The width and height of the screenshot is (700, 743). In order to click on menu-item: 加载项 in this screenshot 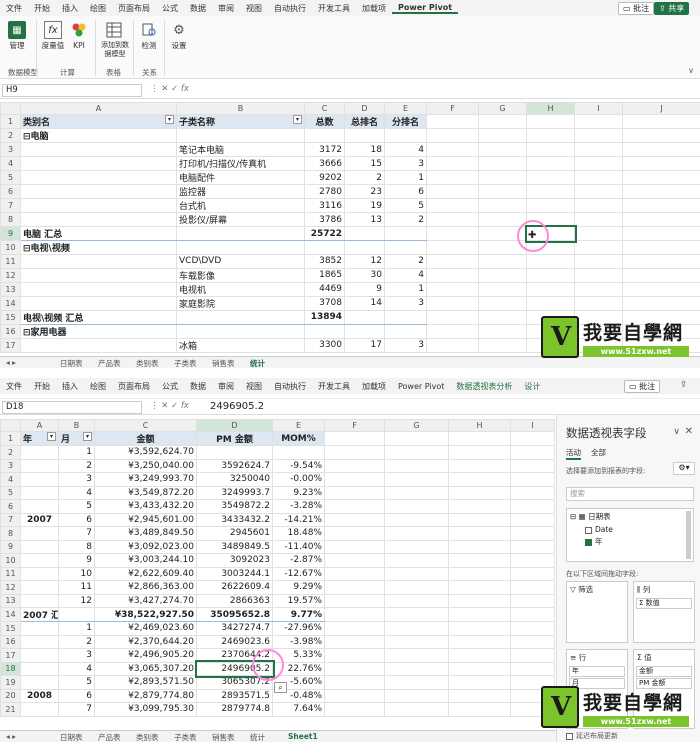, I will do `click(374, 8)`.